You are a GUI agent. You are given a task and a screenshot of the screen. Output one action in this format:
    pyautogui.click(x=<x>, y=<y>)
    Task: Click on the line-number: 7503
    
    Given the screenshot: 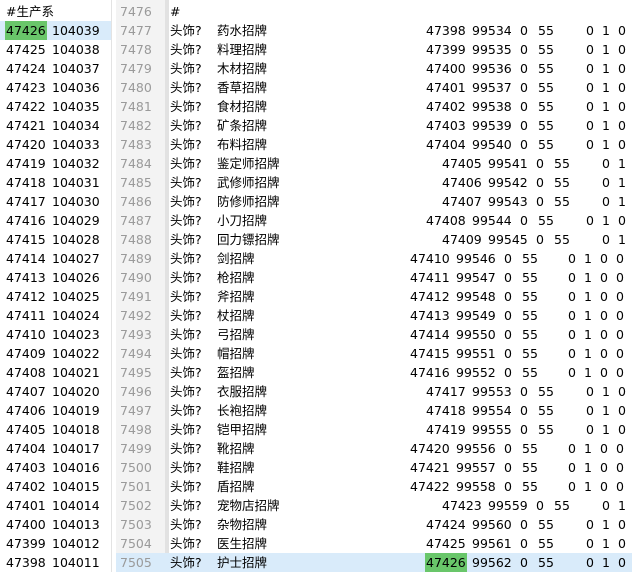 What is the action you would take?
    pyautogui.click(x=136, y=524)
    